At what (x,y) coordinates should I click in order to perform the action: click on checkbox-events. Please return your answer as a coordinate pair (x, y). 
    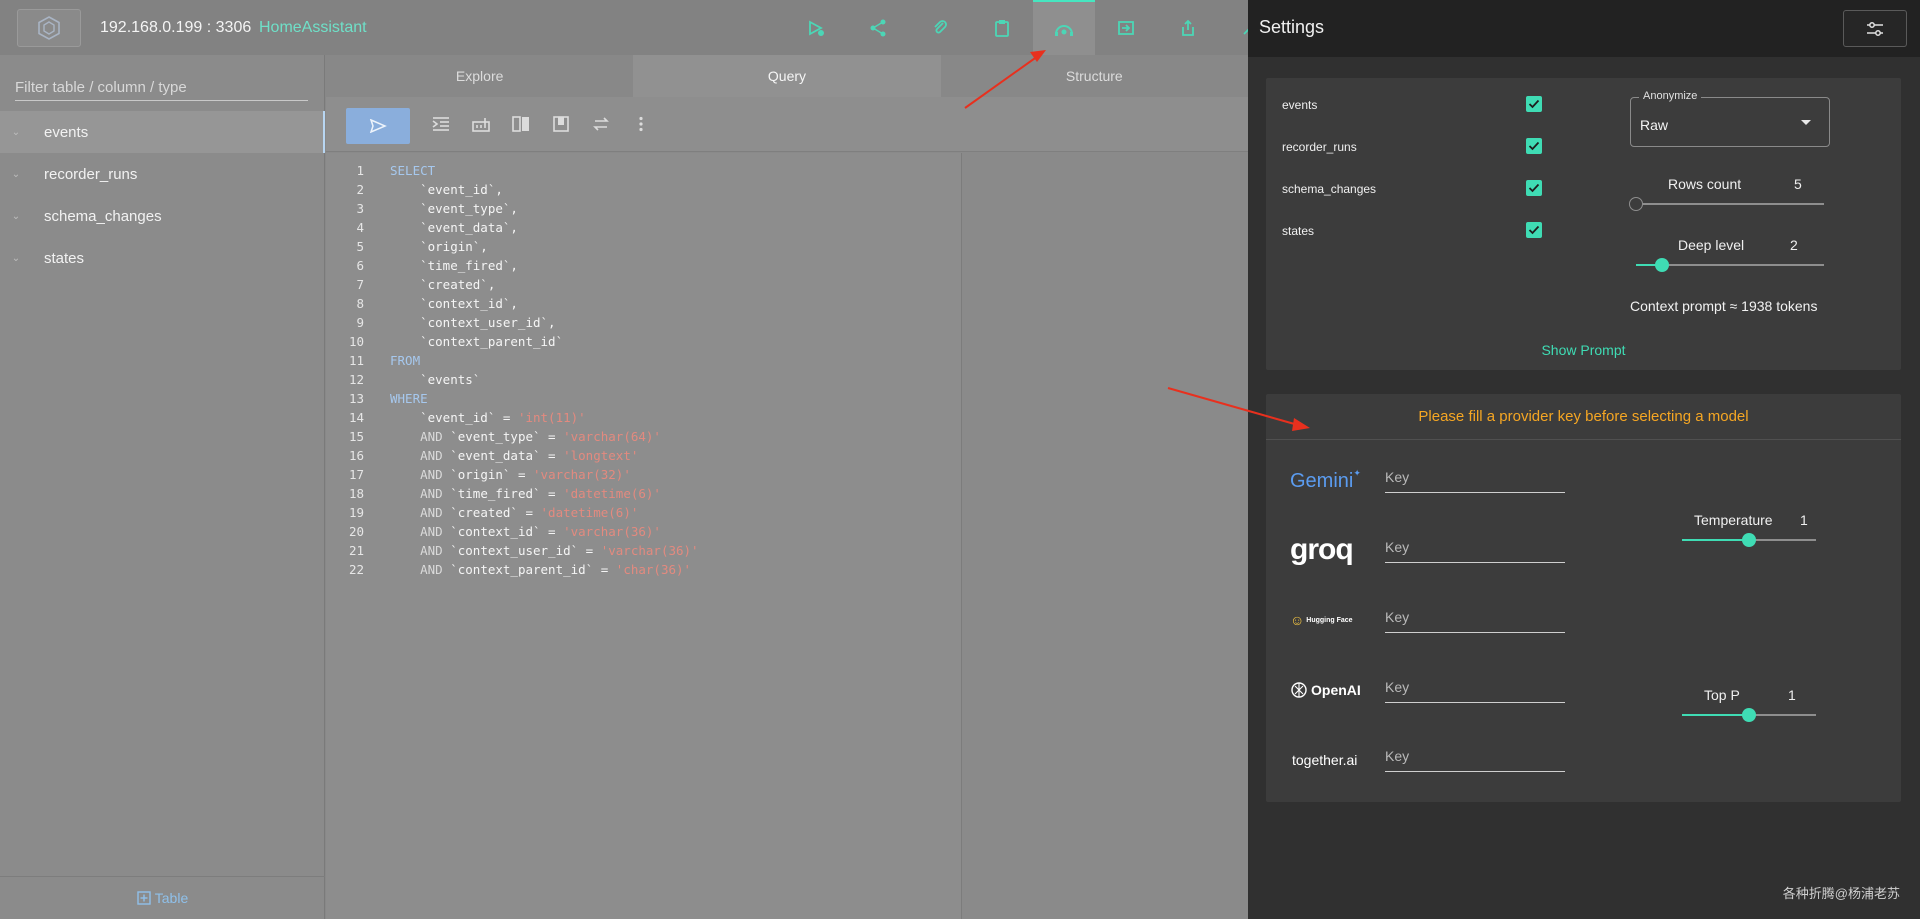
    Looking at the image, I should click on (1534, 104).